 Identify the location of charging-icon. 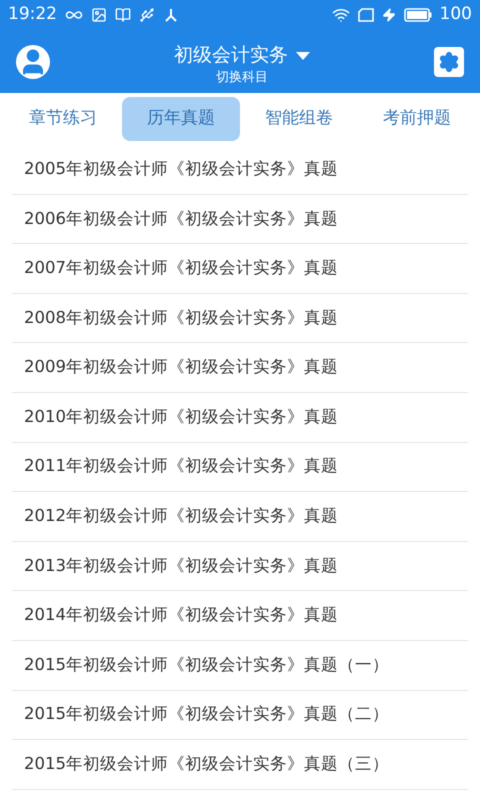
(389, 15).